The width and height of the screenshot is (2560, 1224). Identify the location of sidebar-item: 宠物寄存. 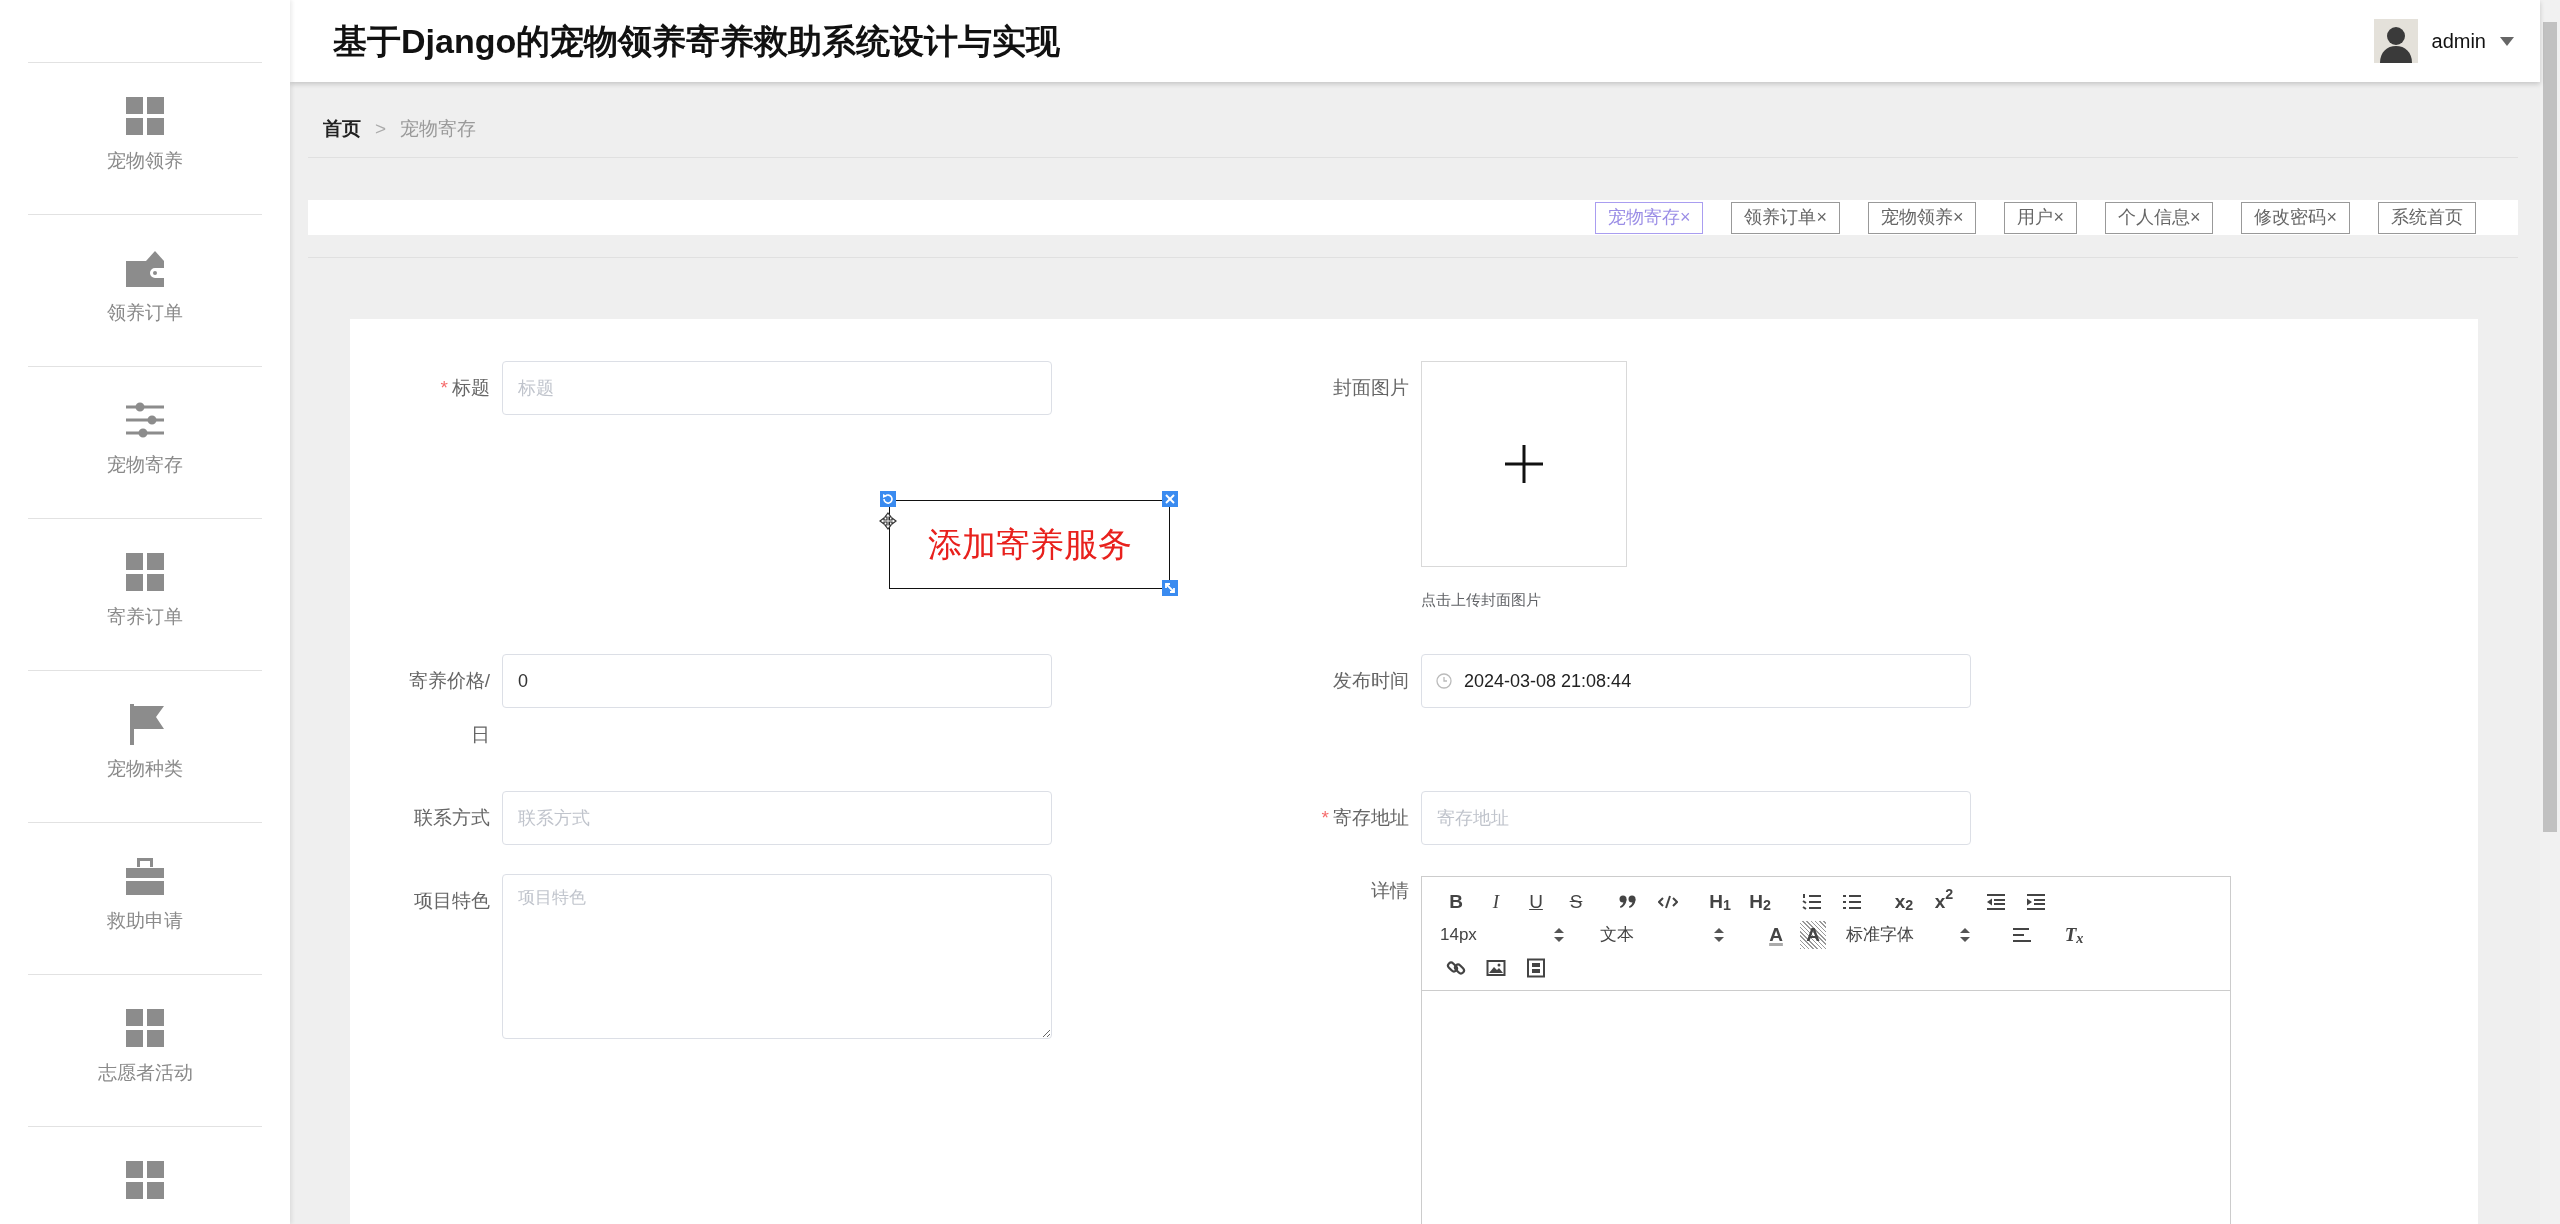
(145, 465).